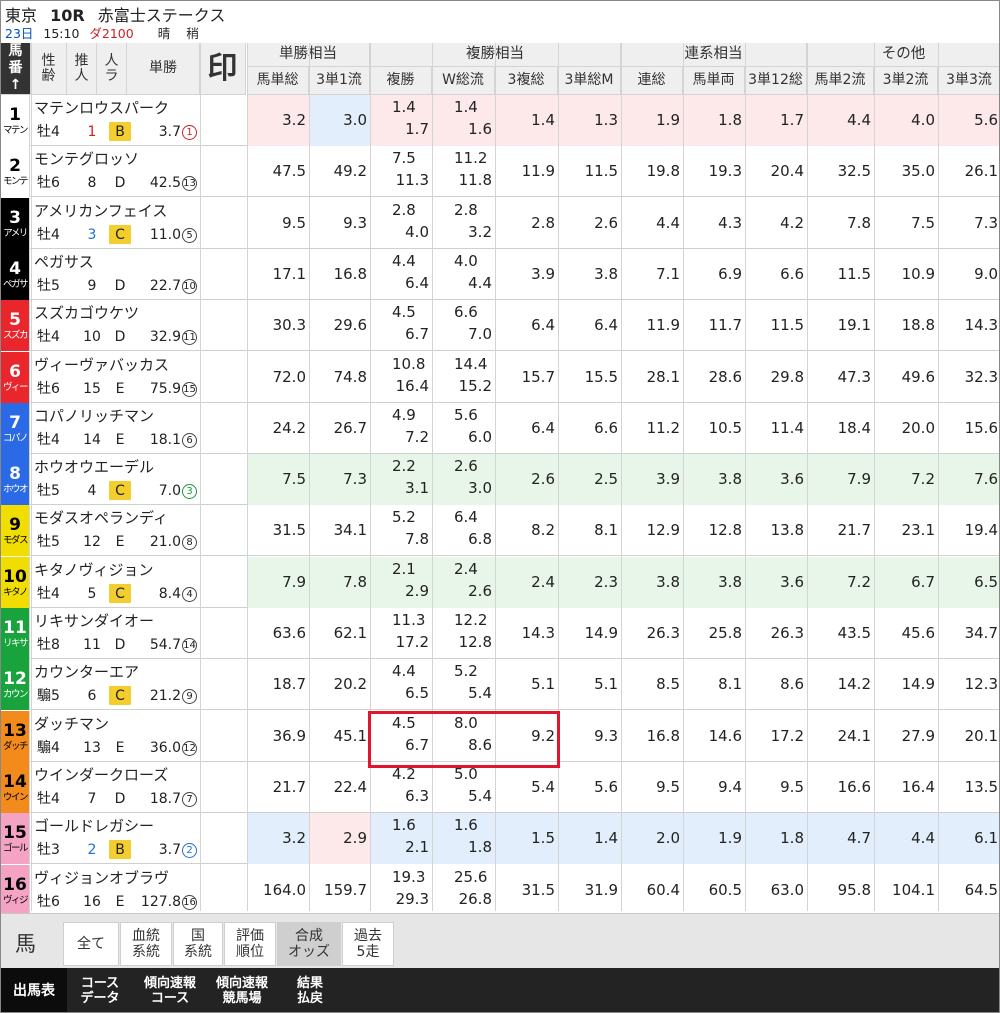 This screenshot has height=1013, width=1000. What do you see at coordinates (15, 120) in the screenshot?
I see `horse-number-cell: 1 マテン` at bounding box center [15, 120].